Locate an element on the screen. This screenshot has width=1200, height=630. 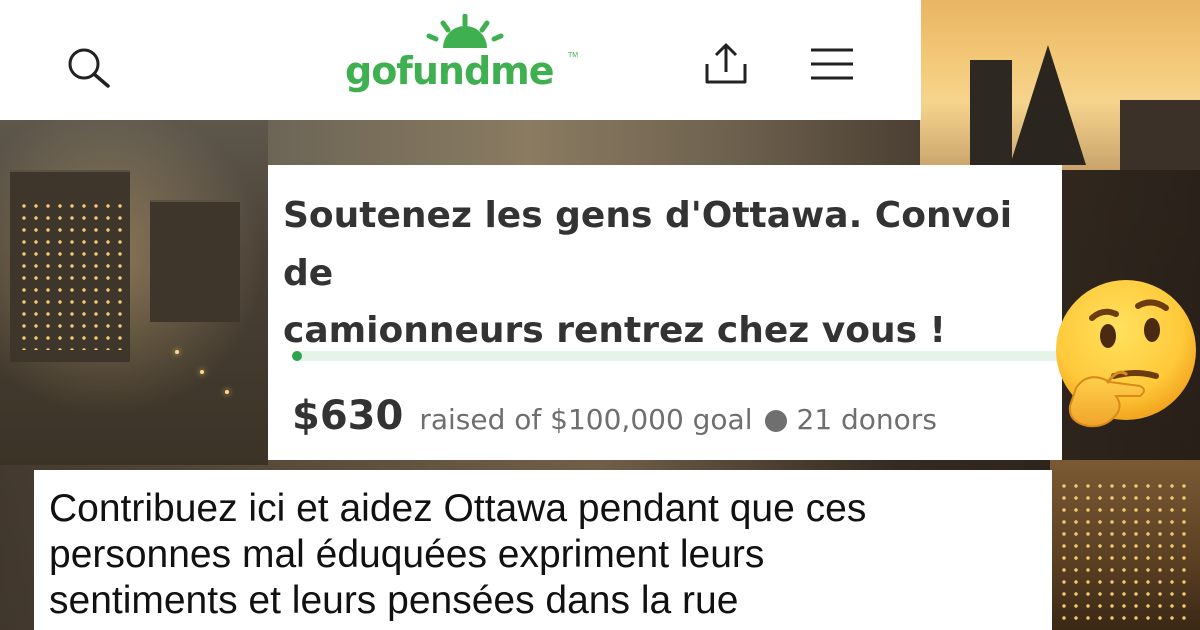
description-line-2: personnes mal éduquées expriment leurs is located at coordinates (407, 554).